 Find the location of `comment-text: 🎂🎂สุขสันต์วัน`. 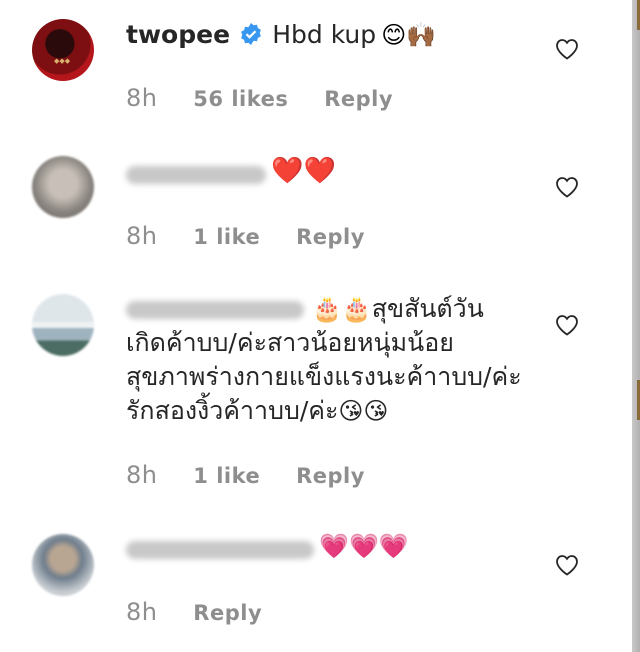

comment-text: 🎂🎂สุขสันต์วัน is located at coordinates (326, 309).